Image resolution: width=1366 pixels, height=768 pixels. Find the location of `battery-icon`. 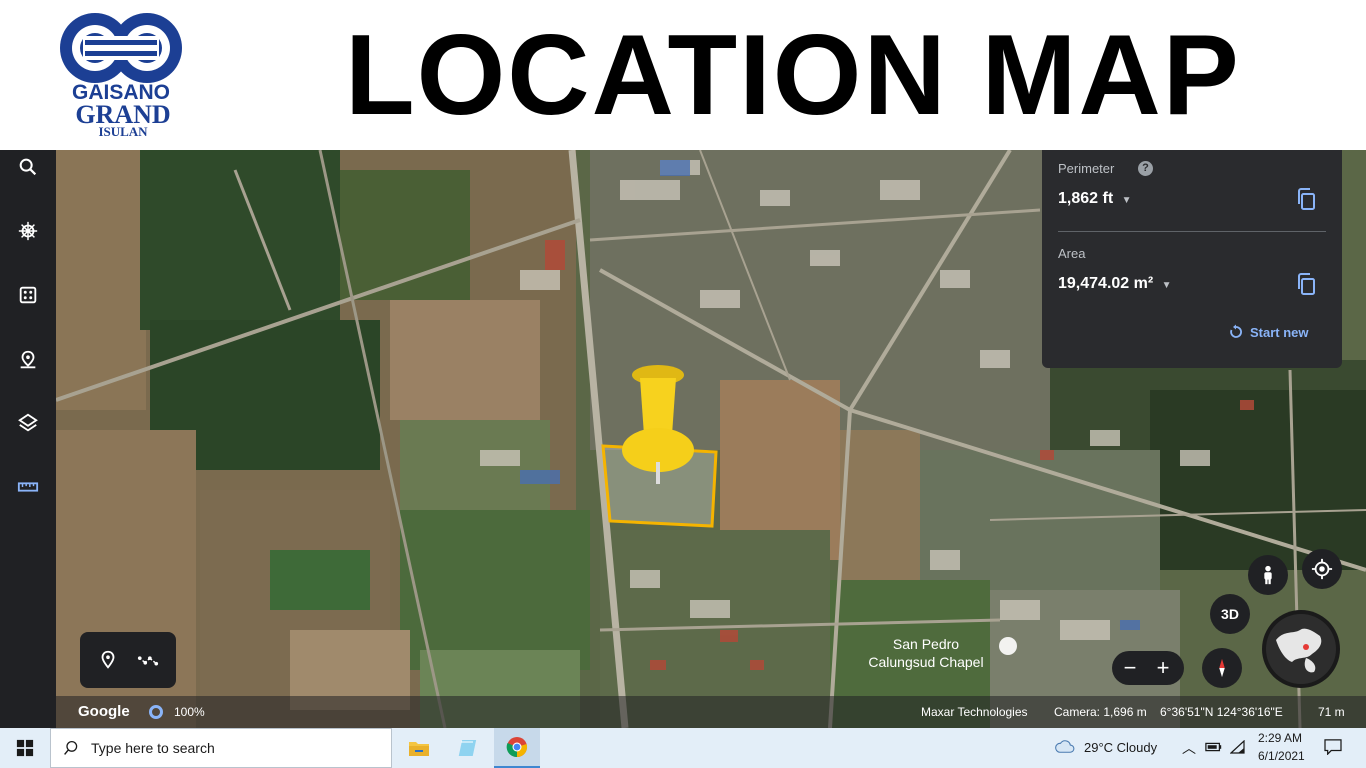

battery-icon is located at coordinates (1214, 749).